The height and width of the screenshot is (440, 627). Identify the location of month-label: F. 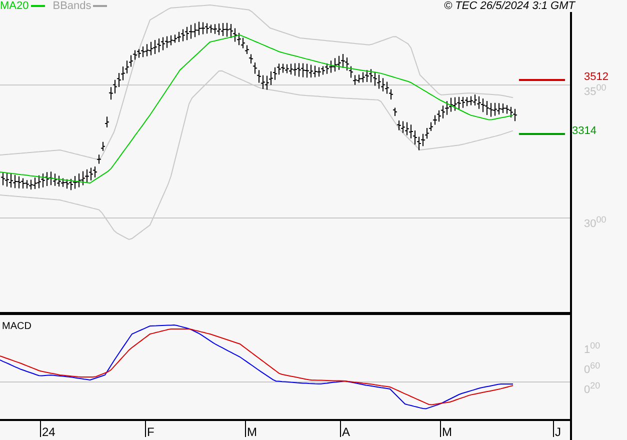
(150, 432).